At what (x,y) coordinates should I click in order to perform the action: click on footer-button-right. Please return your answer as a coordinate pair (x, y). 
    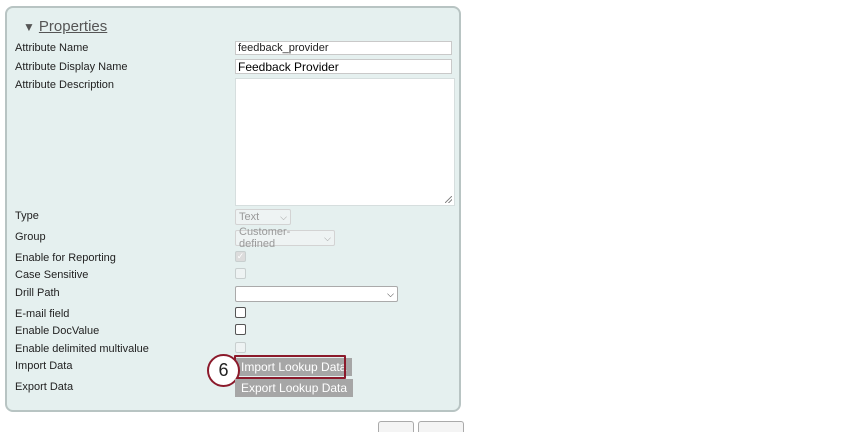
    Looking at the image, I should click on (441, 426).